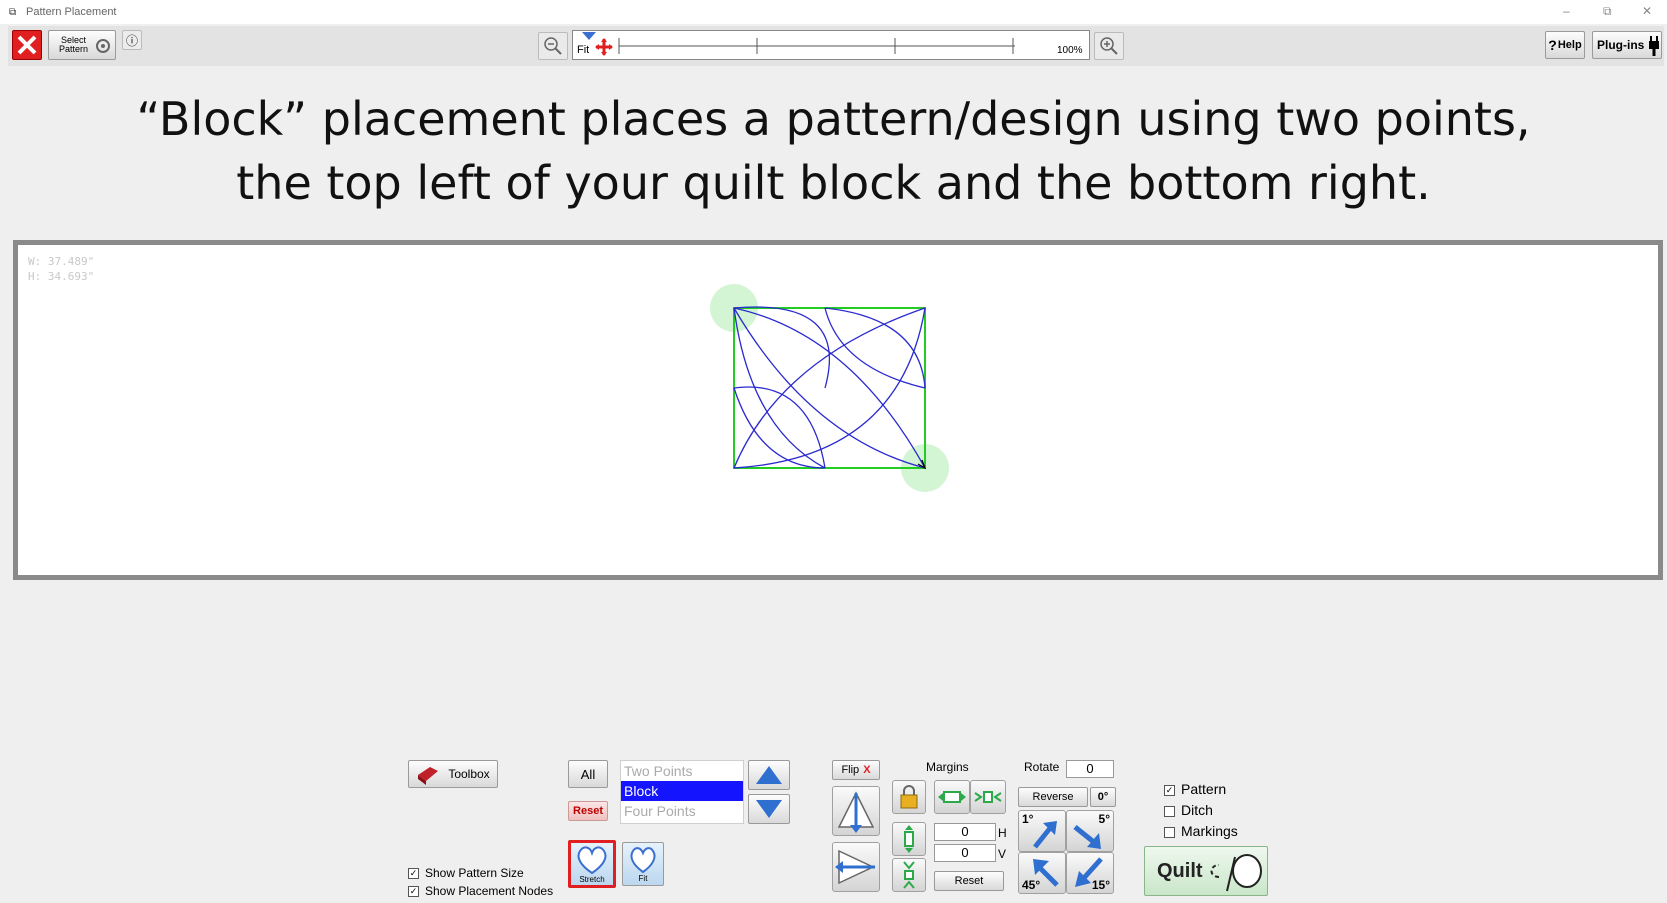 The width and height of the screenshot is (1667, 903). What do you see at coordinates (1042, 767) in the screenshot?
I see `rotate-label: Rotate` at bounding box center [1042, 767].